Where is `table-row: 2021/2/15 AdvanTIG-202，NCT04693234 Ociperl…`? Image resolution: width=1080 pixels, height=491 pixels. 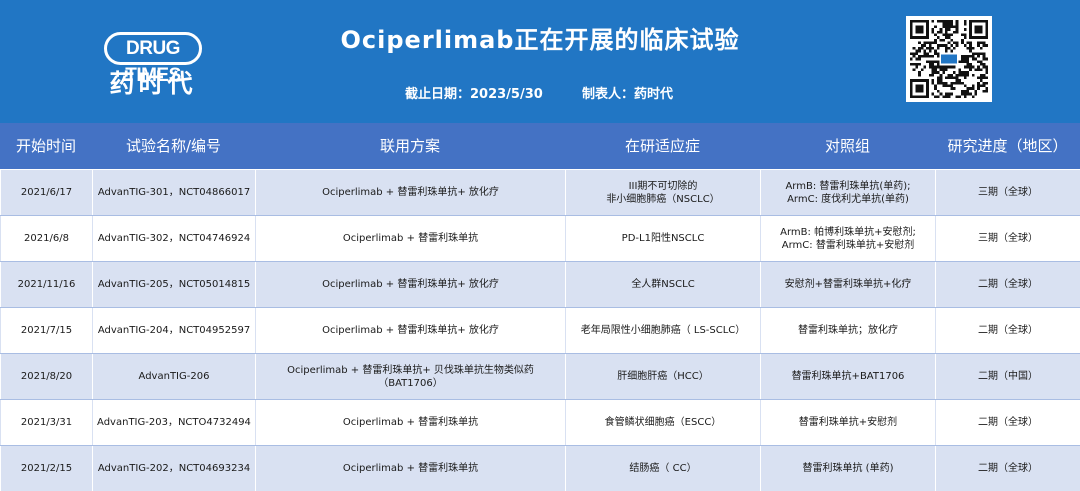 table-row: 2021/2/15 AdvanTIG-202，NCT04693234 Ociperl… is located at coordinates (540, 468).